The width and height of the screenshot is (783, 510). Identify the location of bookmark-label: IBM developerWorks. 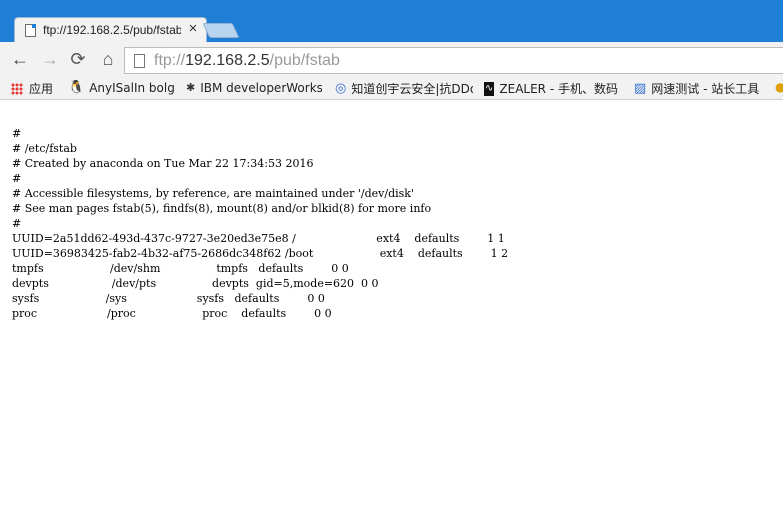
(261, 87).